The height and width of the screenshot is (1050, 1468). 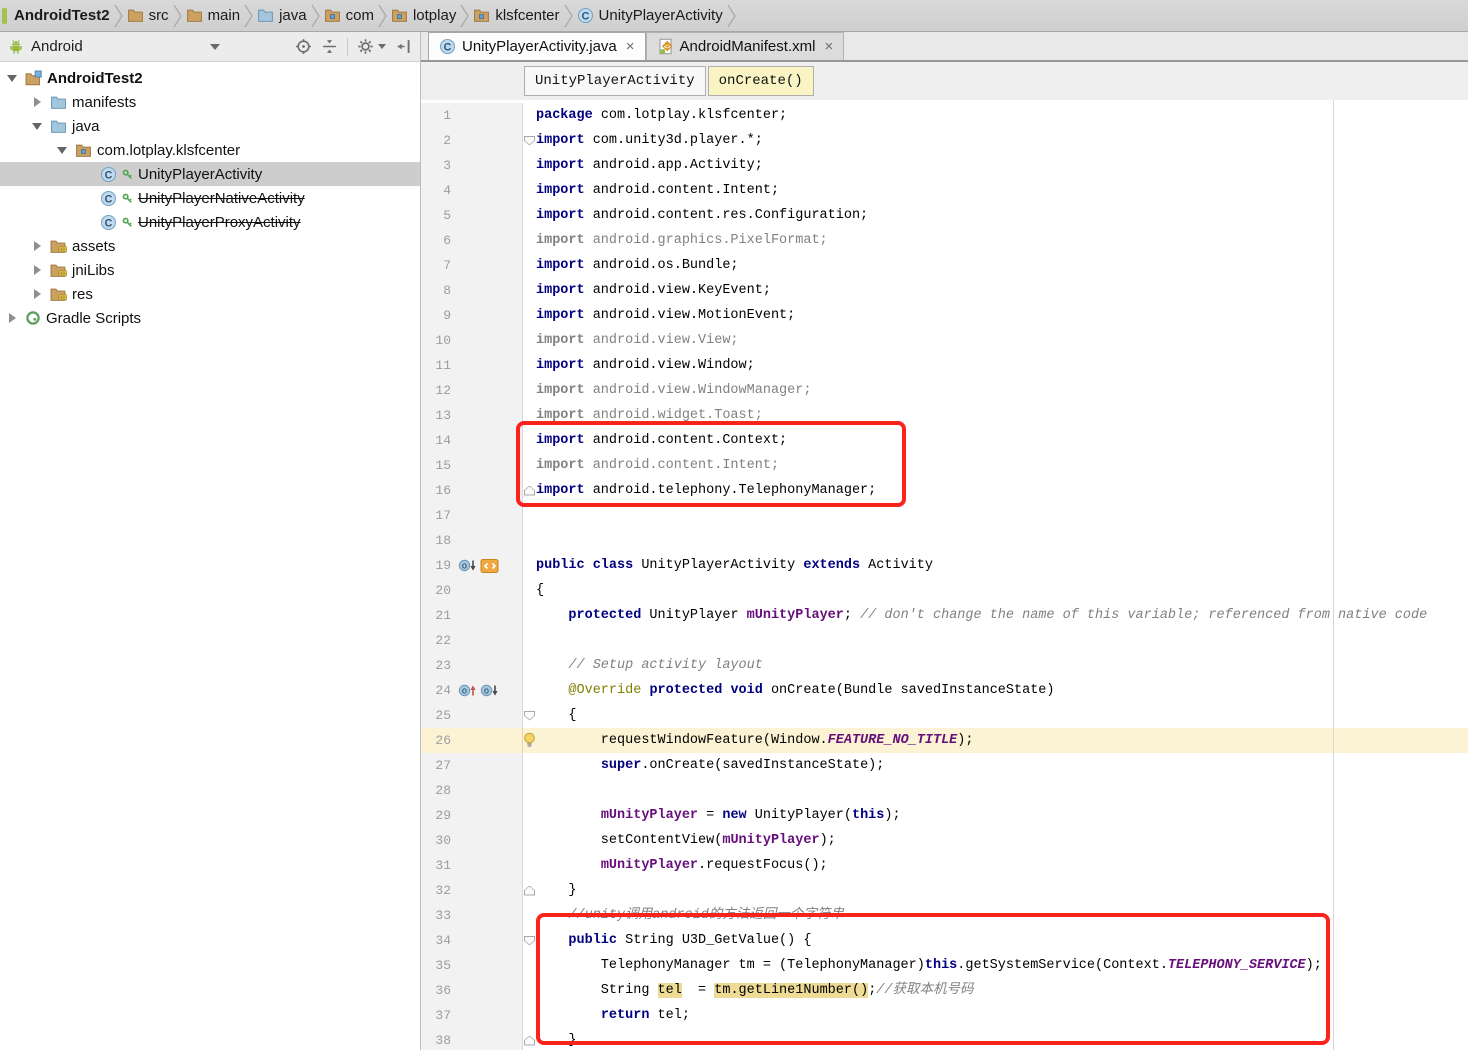 I want to click on tab-unityplayeractivity-java: C UnityPlayerActivity.java ×, so click(x=537, y=46).